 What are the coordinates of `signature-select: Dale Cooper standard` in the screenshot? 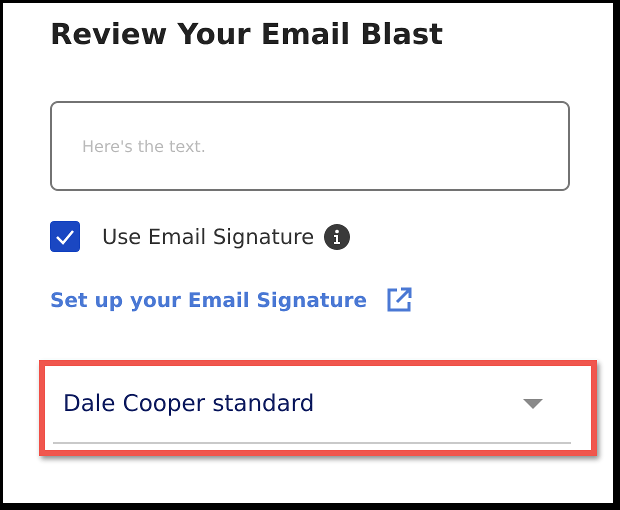 It's located at (312, 405).